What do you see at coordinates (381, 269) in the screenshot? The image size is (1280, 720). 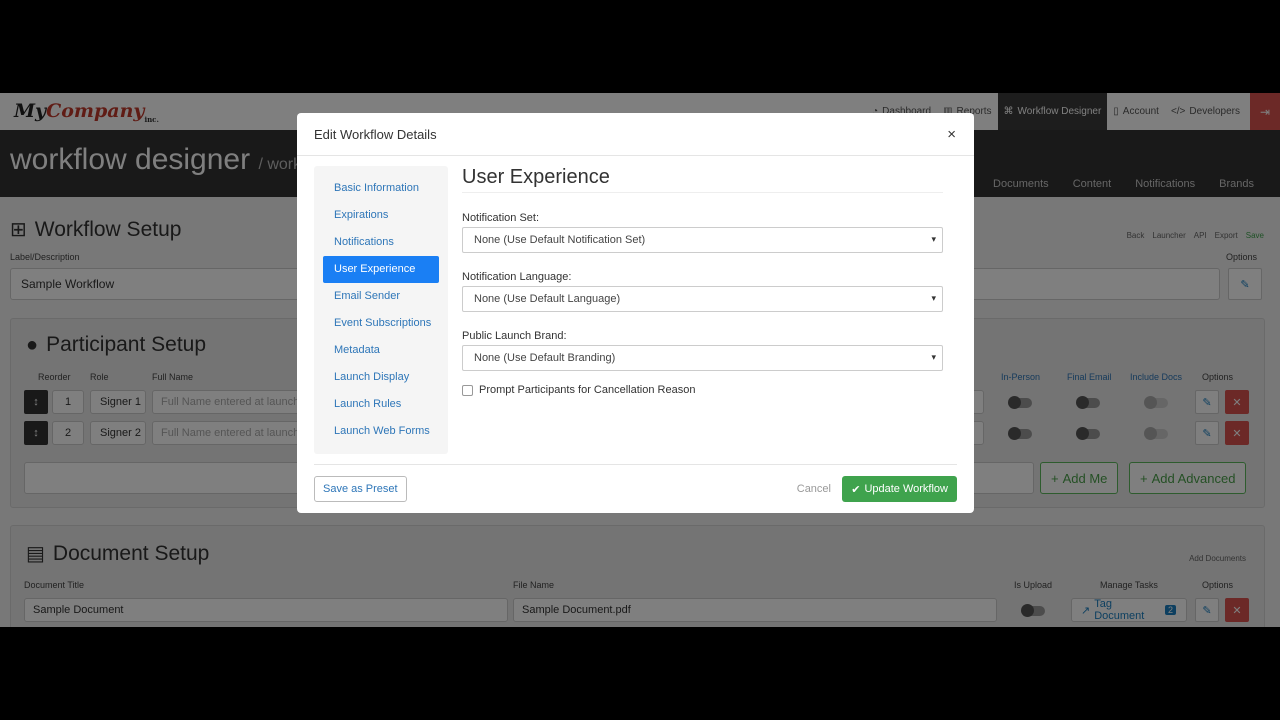 I see `menu-user-experience: User Experience` at bounding box center [381, 269].